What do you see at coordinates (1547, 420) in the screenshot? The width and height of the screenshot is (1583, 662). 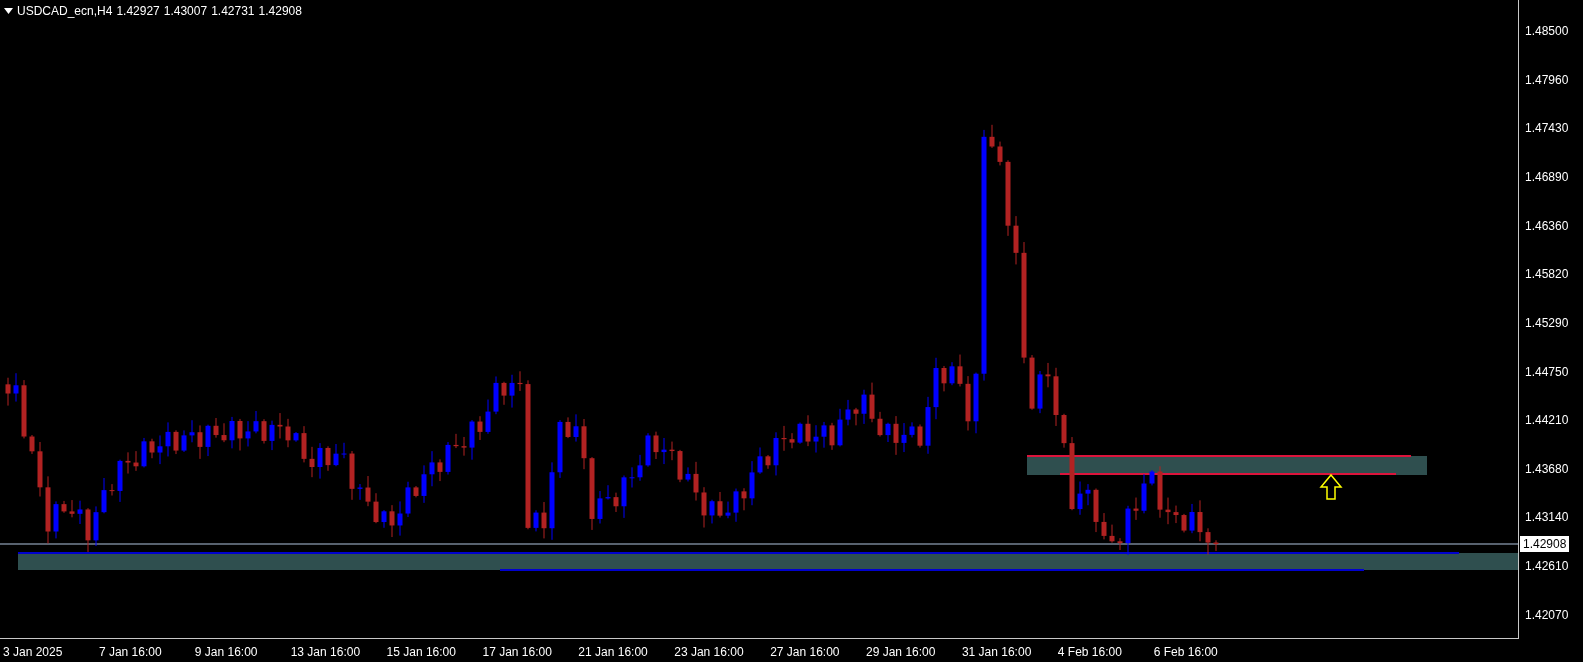 I see `price-tick: 1.44210` at bounding box center [1547, 420].